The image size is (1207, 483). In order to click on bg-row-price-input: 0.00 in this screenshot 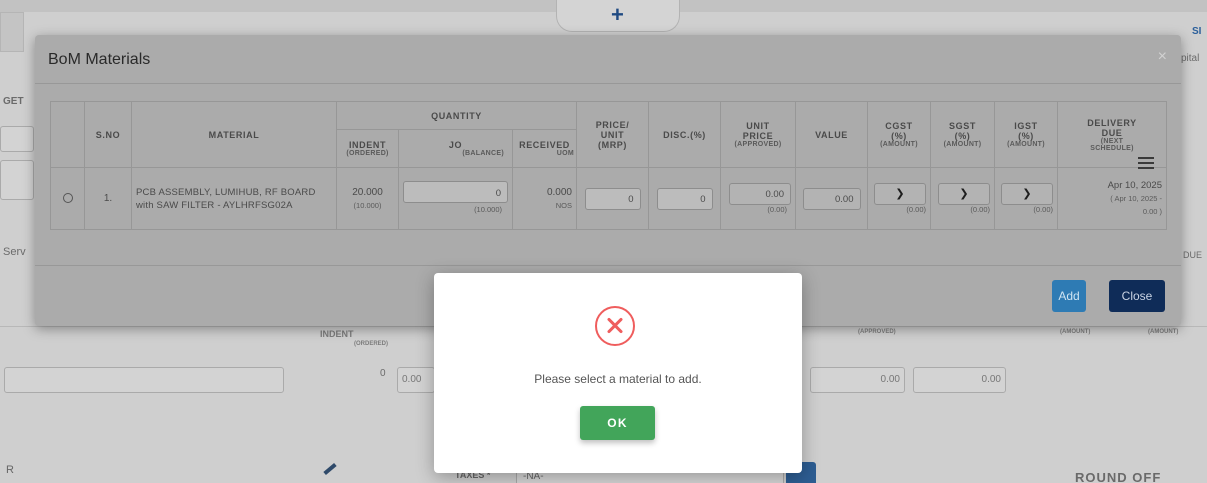, I will do `click(857, 380)`.